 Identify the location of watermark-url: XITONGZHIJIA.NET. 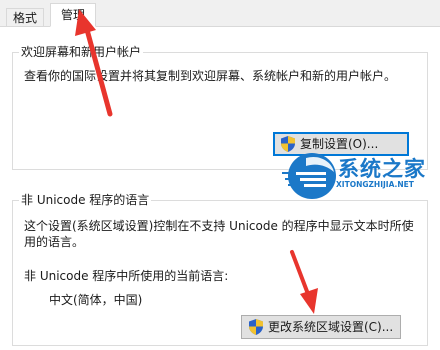
(375, 184).